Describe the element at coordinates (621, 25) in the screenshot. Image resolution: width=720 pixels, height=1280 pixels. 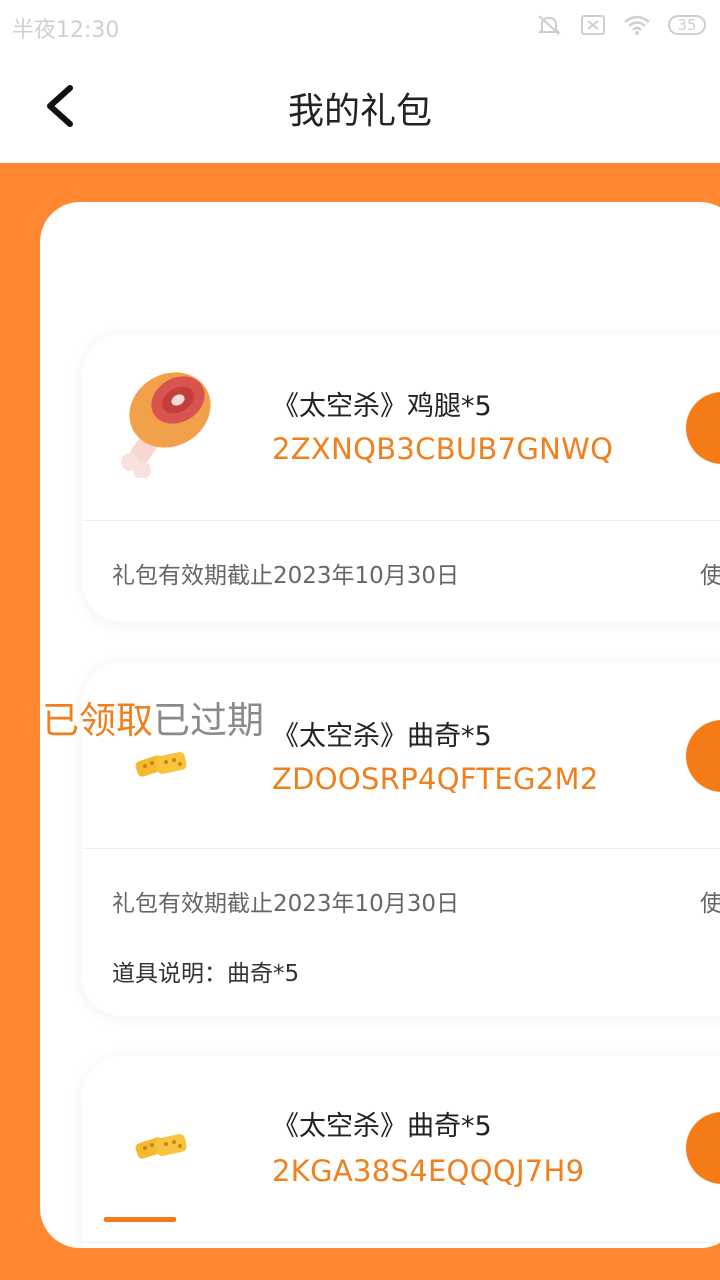
I see `status-icons: 35` at that location.